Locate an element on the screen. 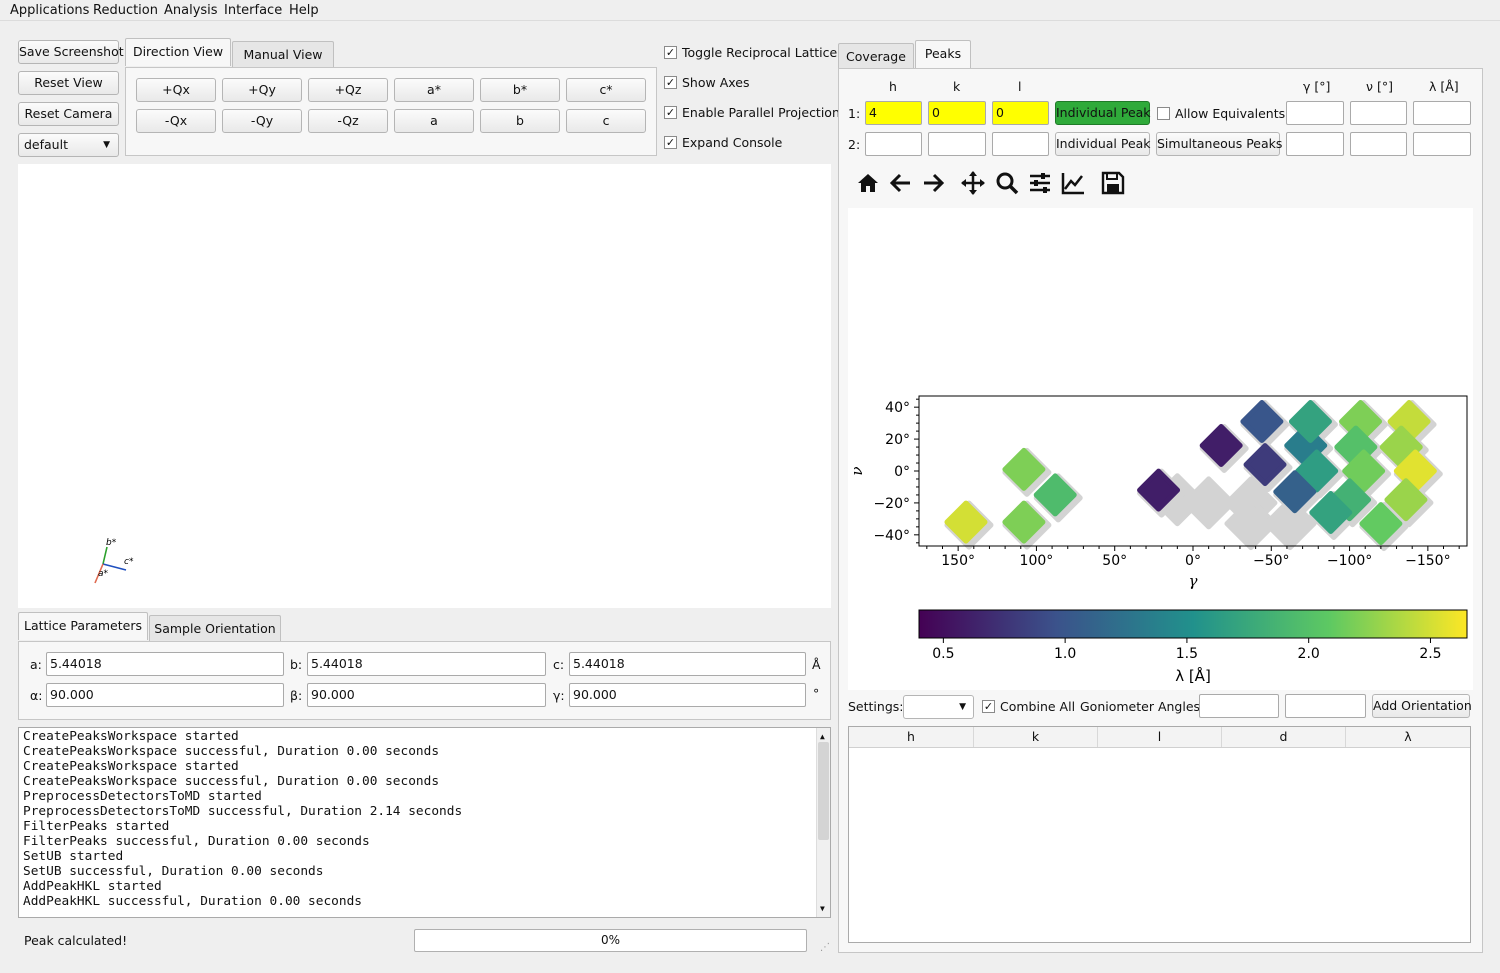 The width and height of the screenshot is (1500, 973). y-tick-label: −40° is located at coordinates (891, 536).